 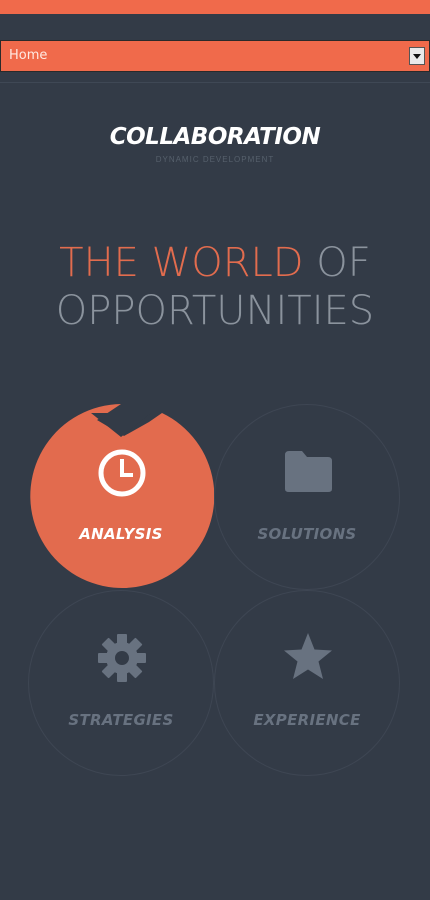 I want to click on site-tagline: DYNAMIC DEVELOPMENT, so click(x=215, y=159).